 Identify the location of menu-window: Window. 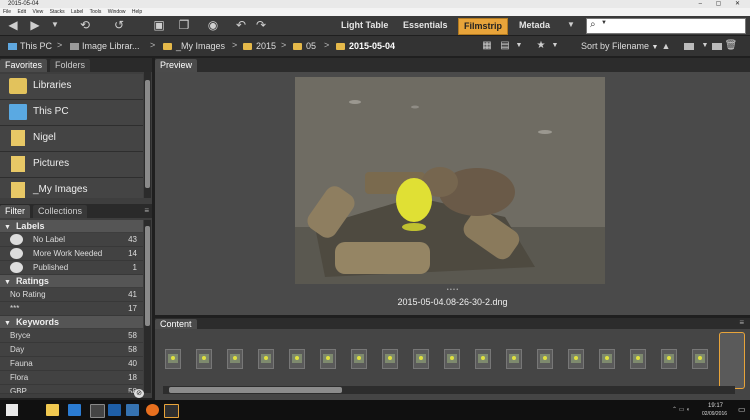
(117, 12).